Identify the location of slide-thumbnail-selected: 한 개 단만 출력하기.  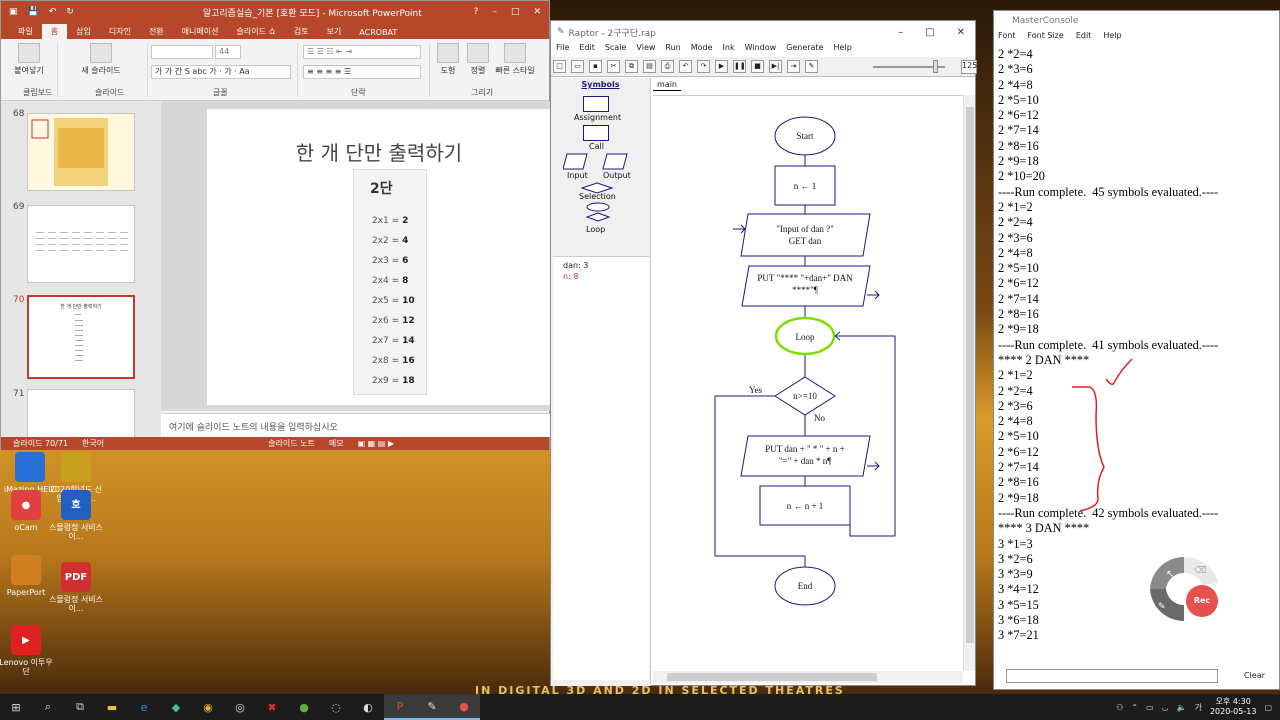
(81, 337).